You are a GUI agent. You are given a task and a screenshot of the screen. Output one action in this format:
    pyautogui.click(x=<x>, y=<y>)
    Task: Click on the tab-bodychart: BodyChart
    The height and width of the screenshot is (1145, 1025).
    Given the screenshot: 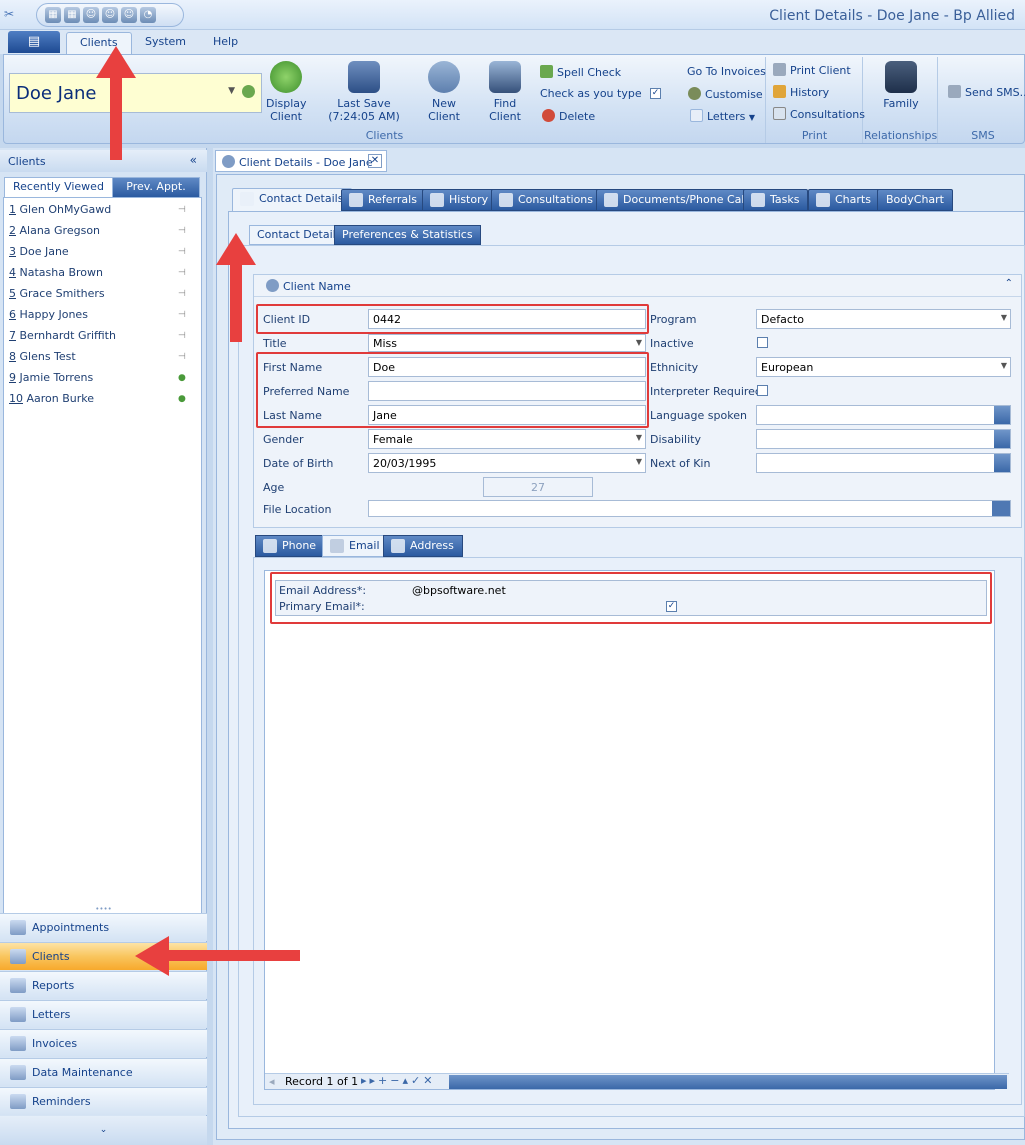 What is the action you would take?
    pyautogui.click(x=915, y=200)
    